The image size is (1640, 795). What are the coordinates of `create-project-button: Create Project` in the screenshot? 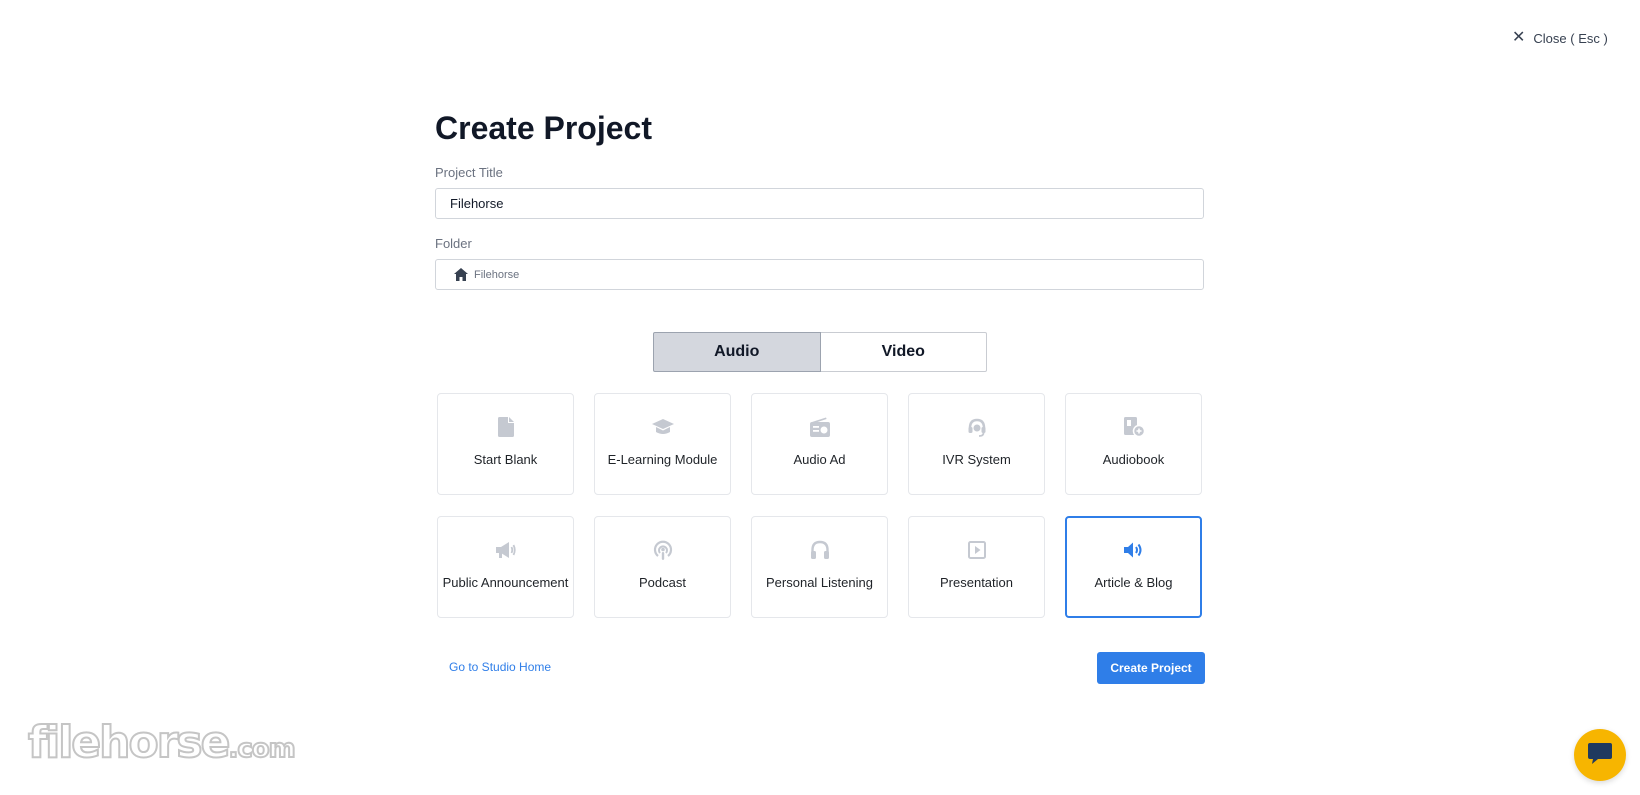 It's located at (1151, 668).